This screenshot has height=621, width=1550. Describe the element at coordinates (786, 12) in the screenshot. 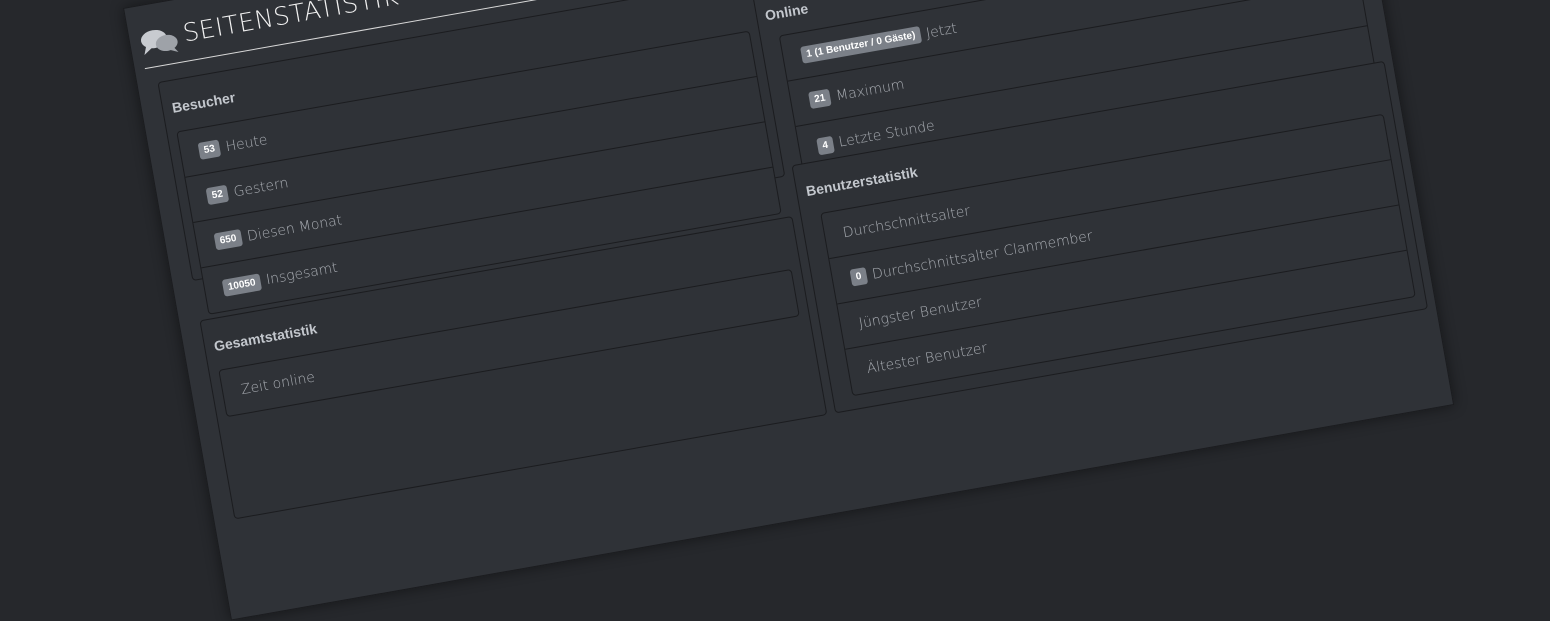

I see `section-title-online: Online` at that location.